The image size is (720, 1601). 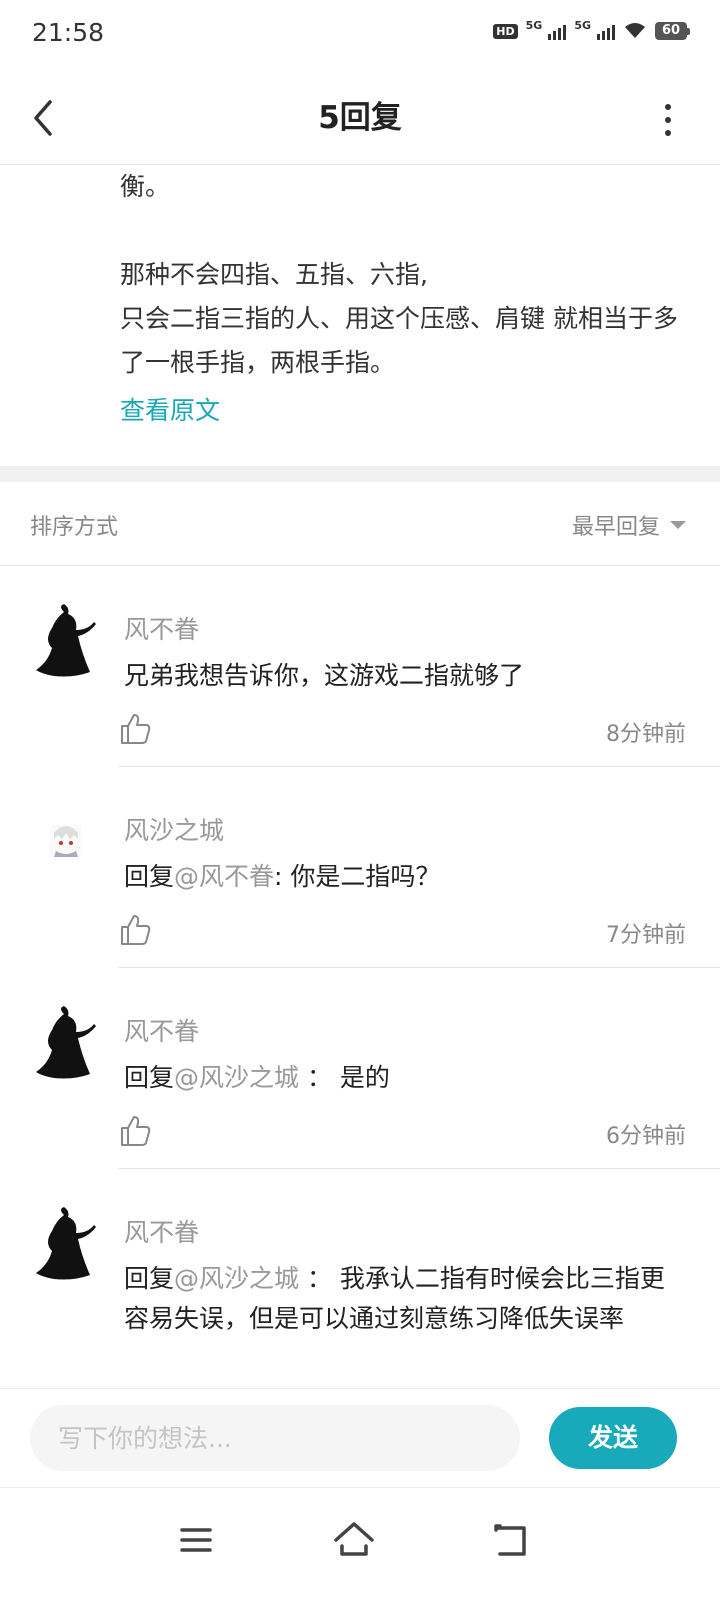 What do you see at coordinates (512, 1540) in the screenshot?
I see `back-nav-icon` at bounding box center [512, 1540].